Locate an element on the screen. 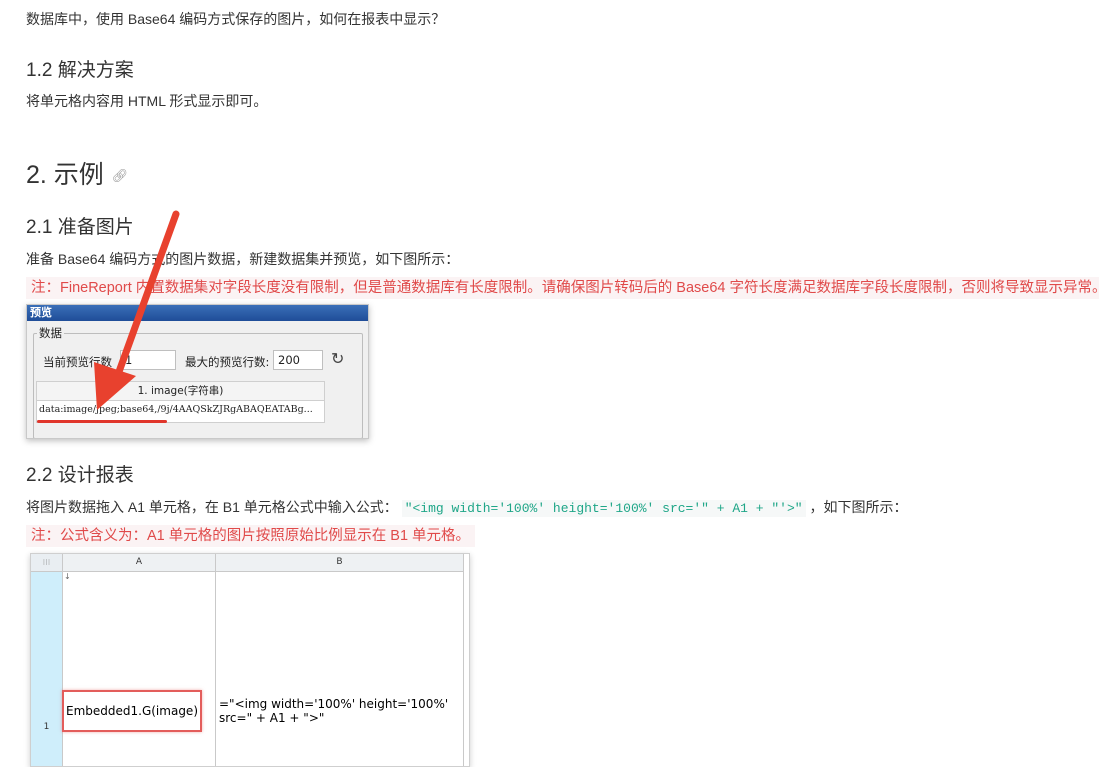 Image resolution: width=1099 pixels, height=767 pixels. preview-rows-input: 1 is located at coordinates (148, 360).